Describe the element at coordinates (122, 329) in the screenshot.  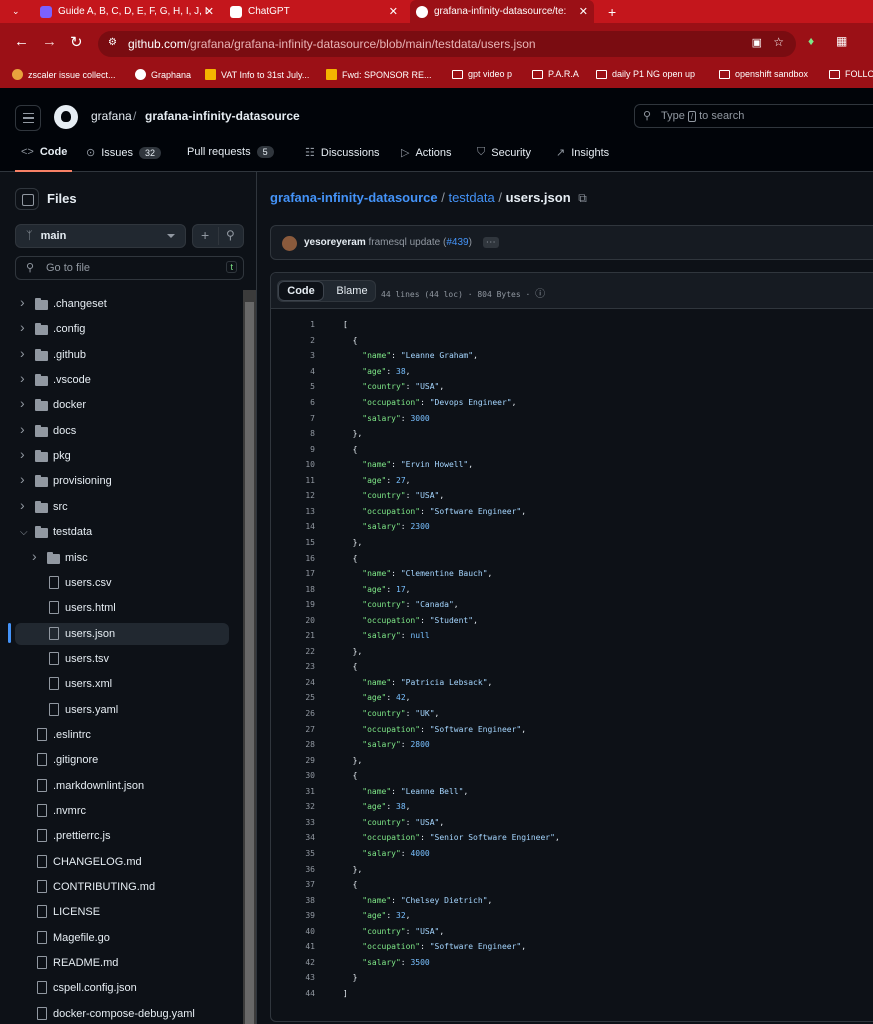
I see `tree-folder: › .config` at that location.